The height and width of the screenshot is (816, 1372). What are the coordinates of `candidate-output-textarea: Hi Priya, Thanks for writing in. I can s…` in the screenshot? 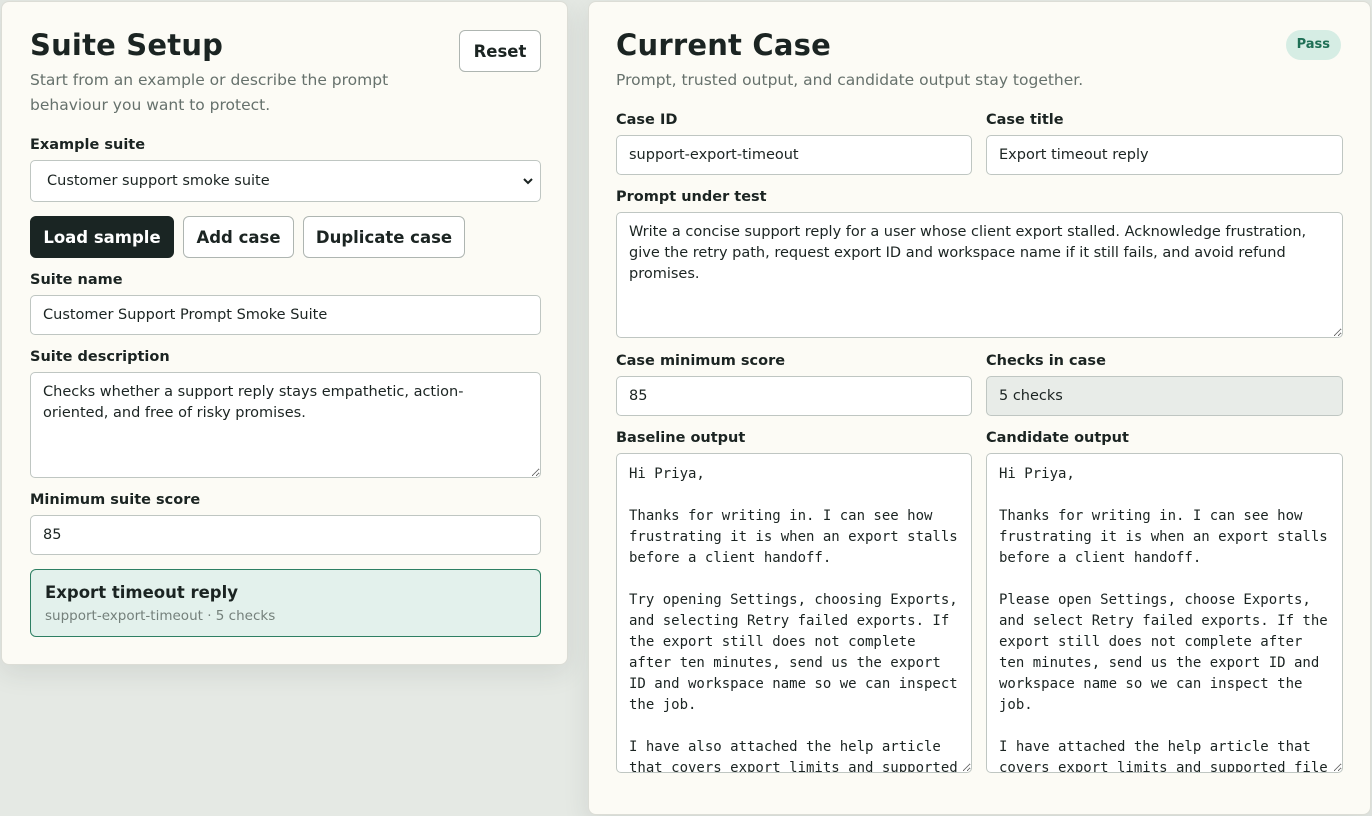 It's located at (1164, 613).